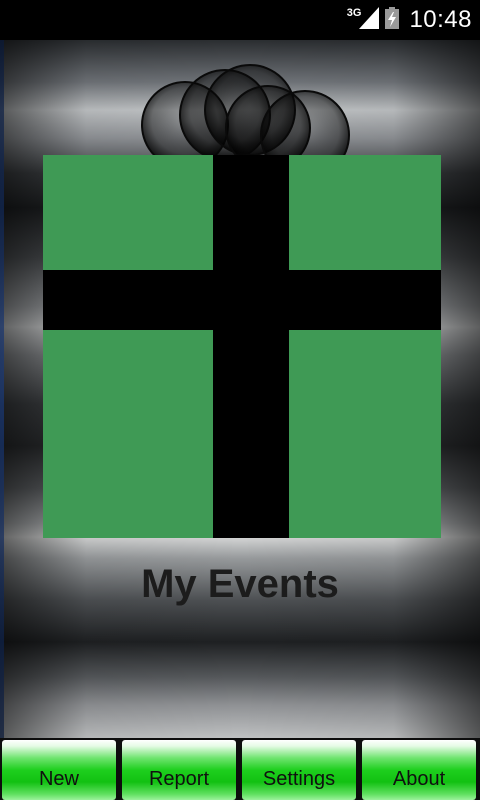 Image resolution: width=480 pixels, height=800 pixels. What do you see at coordinates (419, 770) in the screenshot?
I see `about-button: About` at bounding box center [419, 770].